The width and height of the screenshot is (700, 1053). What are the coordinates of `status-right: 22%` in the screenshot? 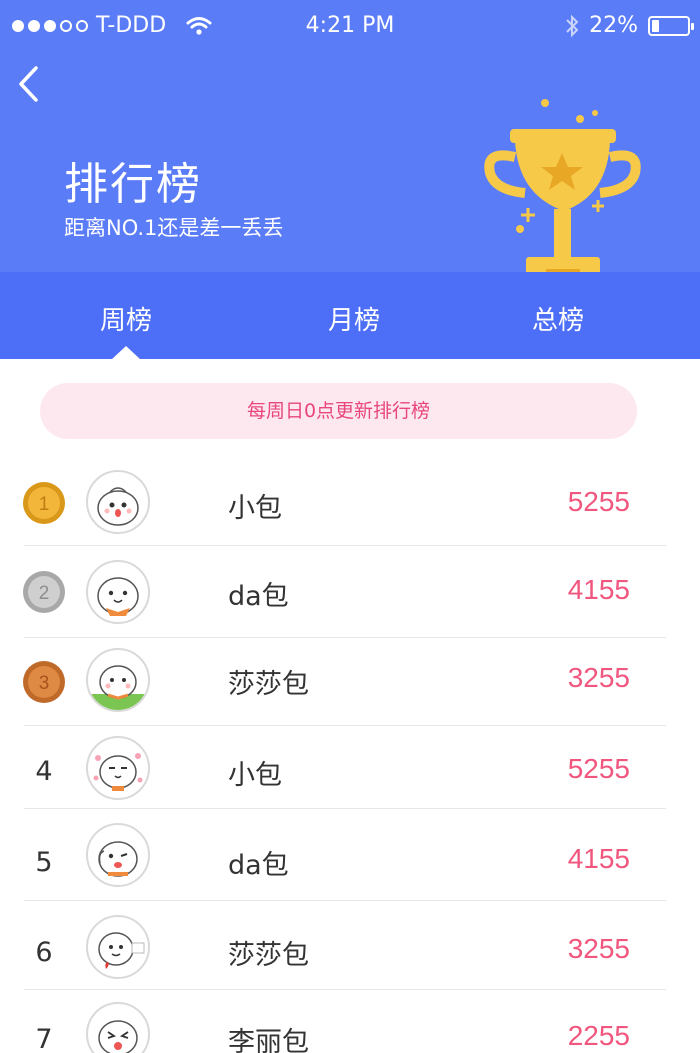 It's located at (629, 25).